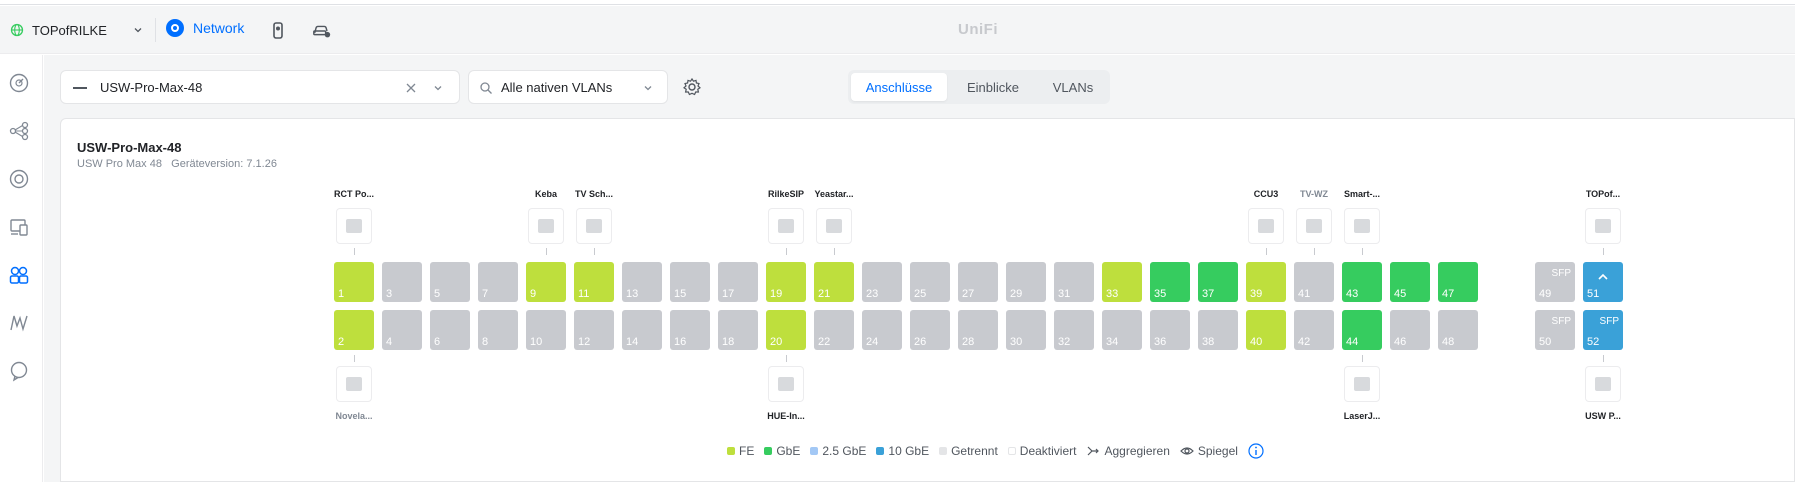 The width and height of the screenshot is (1795, 482). What do you see at coordinates (690, 282) in the screenshot?
I see `port-15: 15` at bounding box center [690, 282].